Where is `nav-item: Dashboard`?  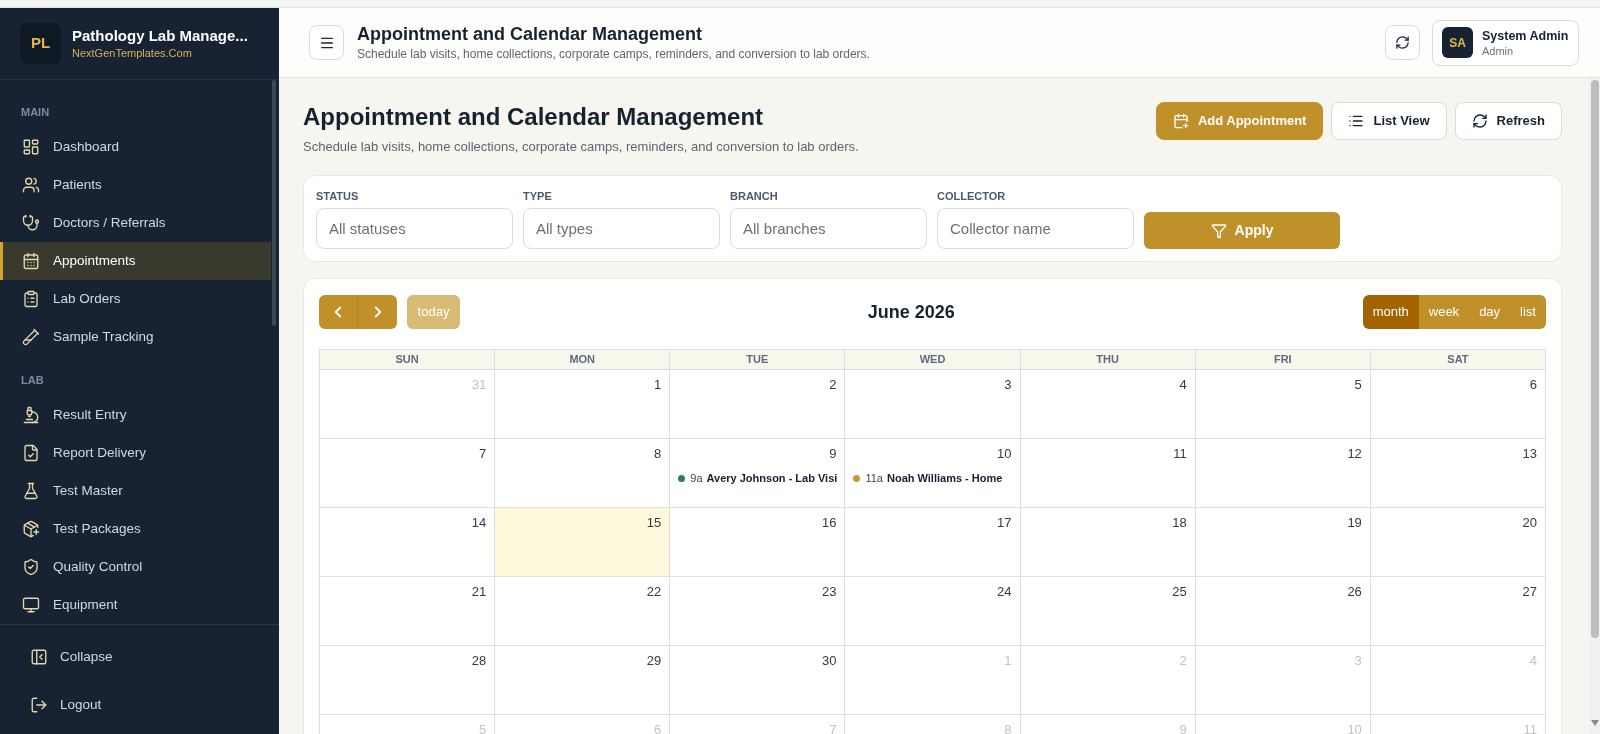 nav-item: Dashboard is located at coordinates (135, 147).